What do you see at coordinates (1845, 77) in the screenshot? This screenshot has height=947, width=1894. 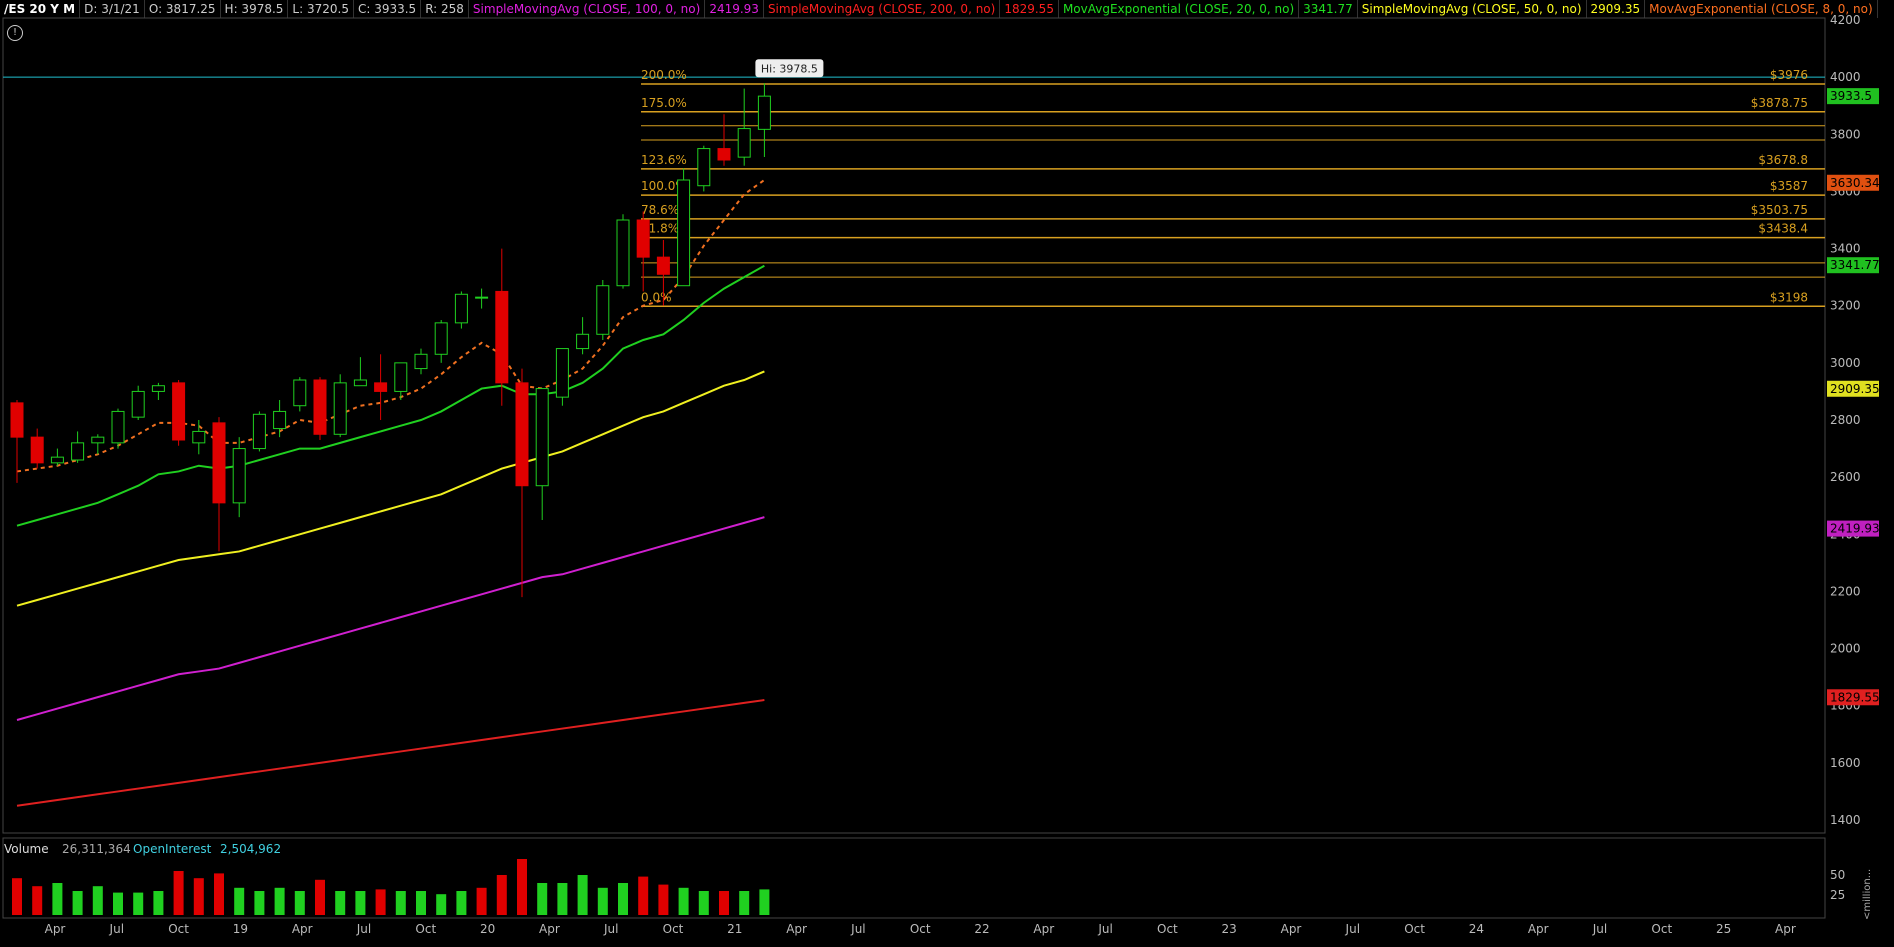 I see `price-tick-label: 4000` at bounding box center [1845, 77].